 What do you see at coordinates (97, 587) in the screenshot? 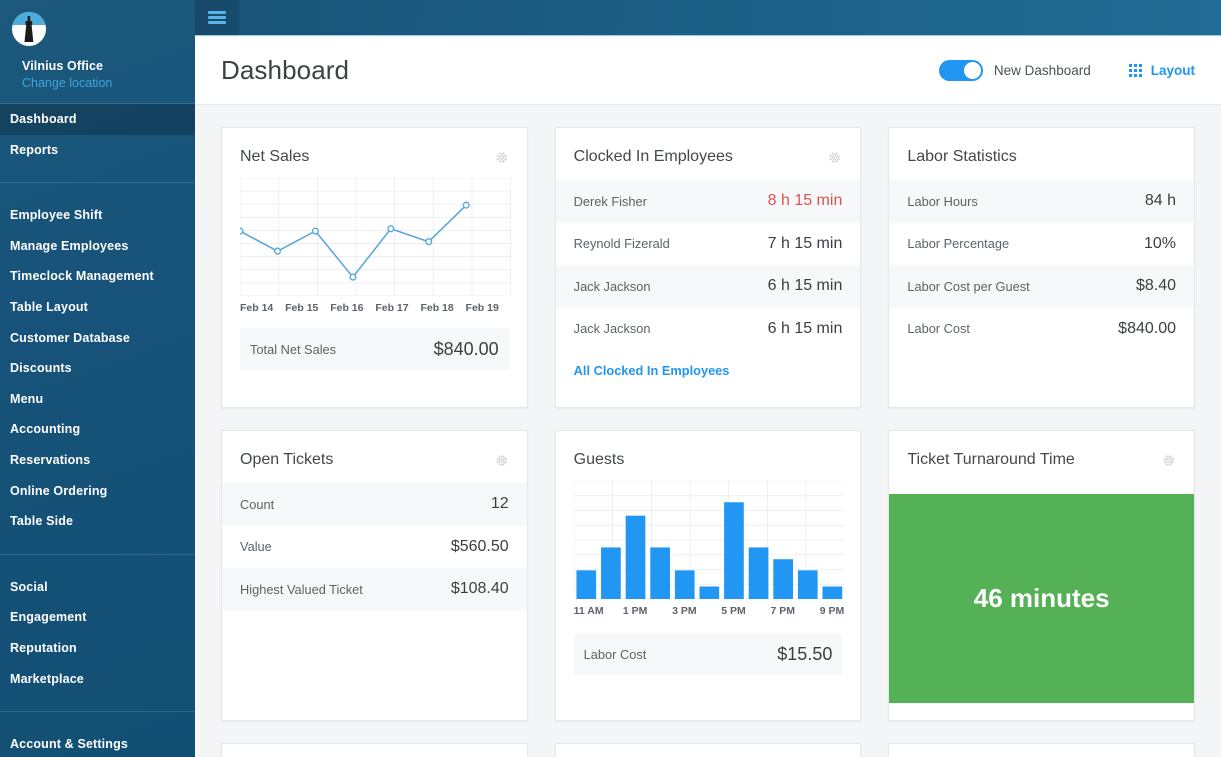
I see `sidebar-item-social: Social` at bounding box center [97, 587].